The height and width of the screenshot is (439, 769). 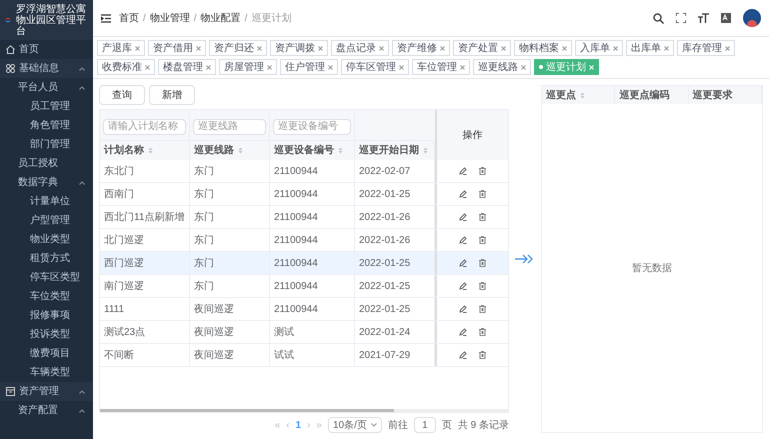 I want to click on tab: 入库单, so click(x=599, y=48).